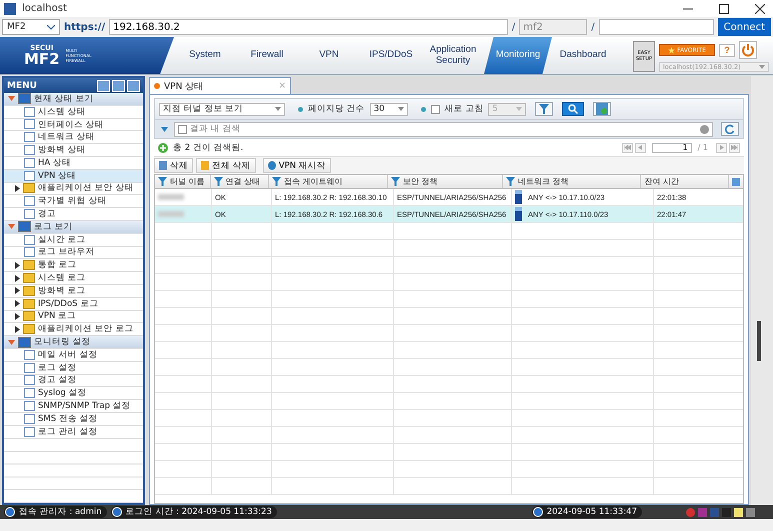 This screenshot has height=531, width=773. Describe the element at coordinates (220, 85) in the screenshot. I see `content-tab: VPN 상태 ×` at that location.